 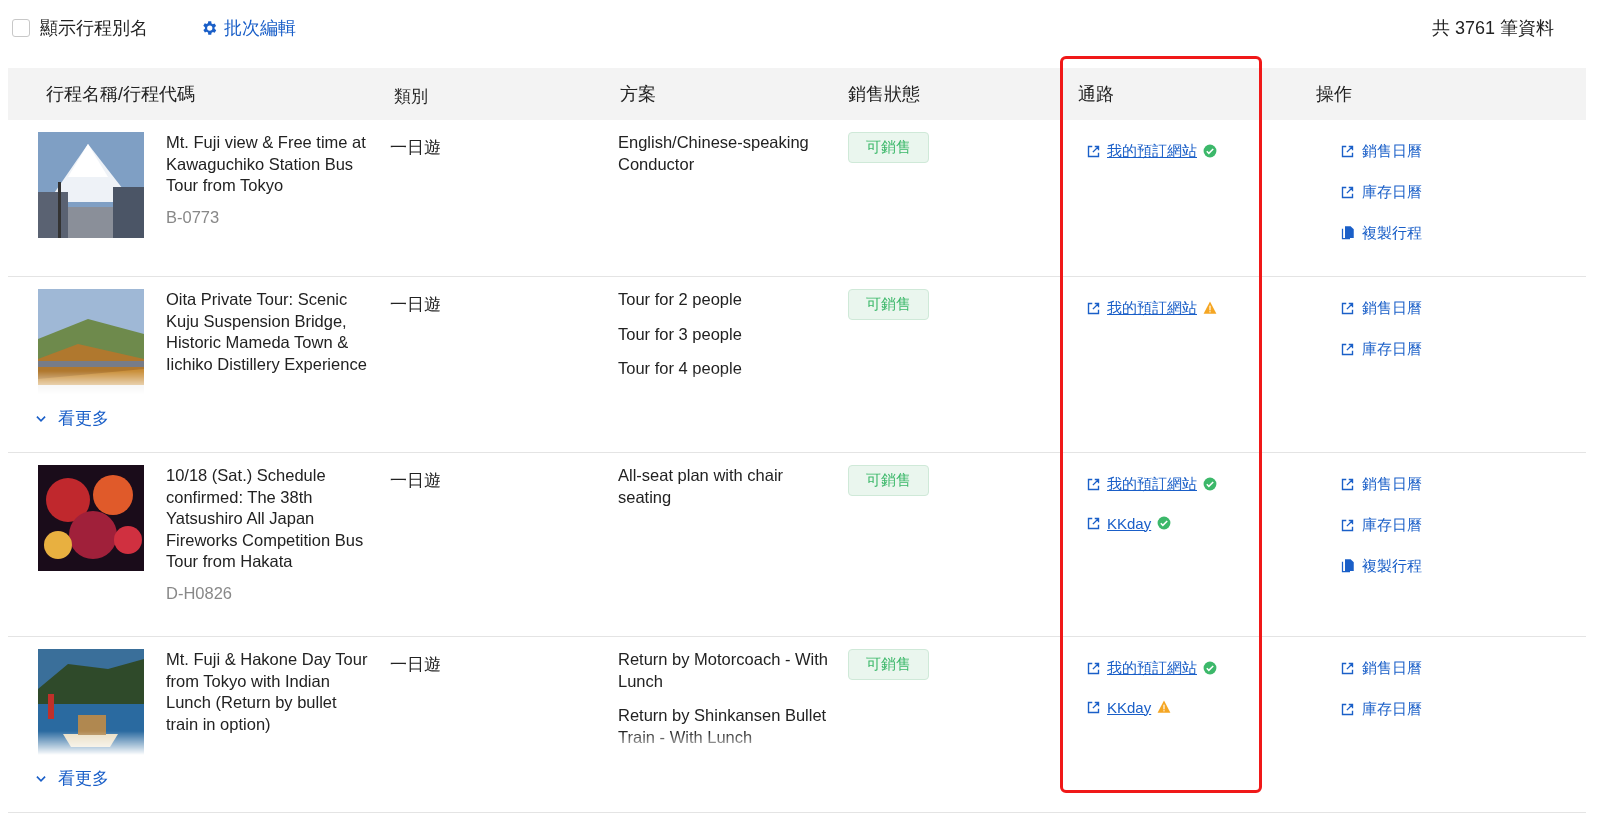 What do you see at coordinates (680, 334) in the screenshot?
I see `plan-name: Tour for 3 people` at bounding box center [680, 334].